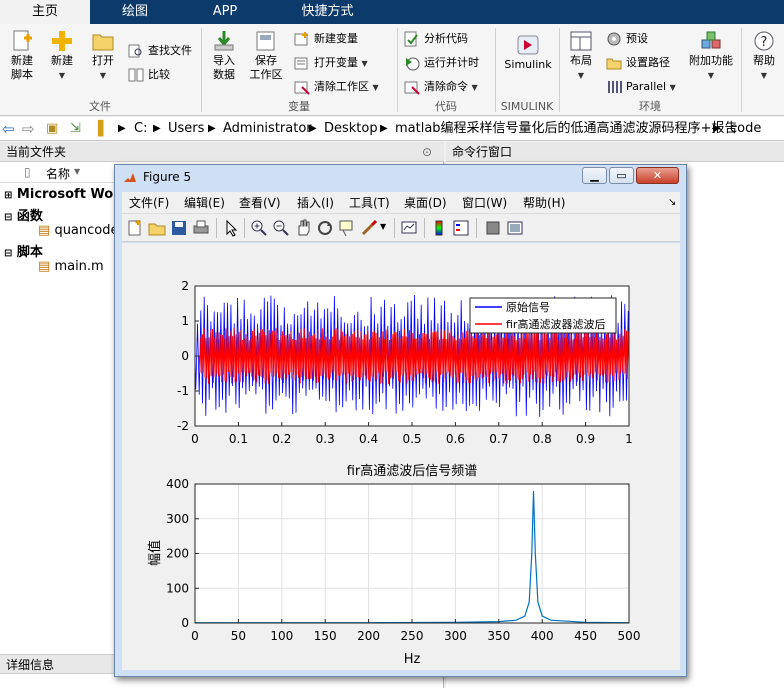 This screenshot has width=784, height=688. I want to click on x-tick-label: 1, so click(629, 439).